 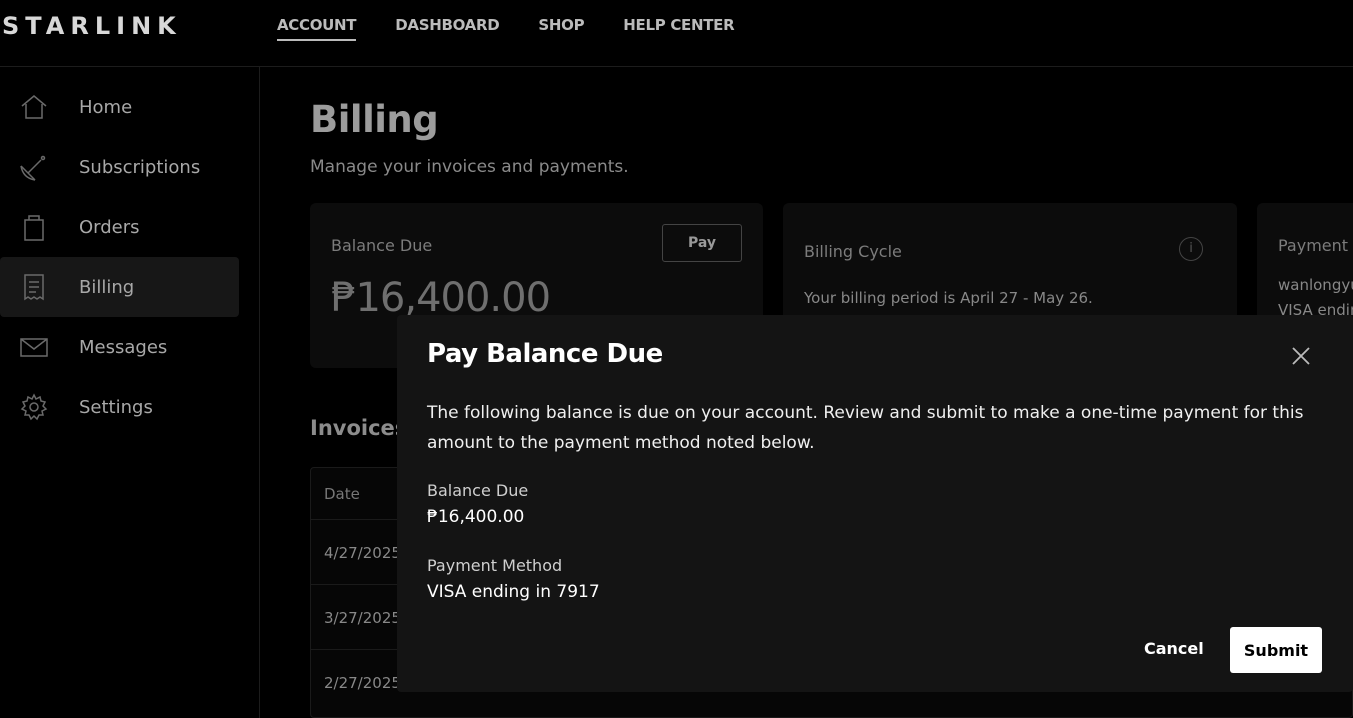 I want to click on submit-button: Submit, so click(x=1276, y=650).